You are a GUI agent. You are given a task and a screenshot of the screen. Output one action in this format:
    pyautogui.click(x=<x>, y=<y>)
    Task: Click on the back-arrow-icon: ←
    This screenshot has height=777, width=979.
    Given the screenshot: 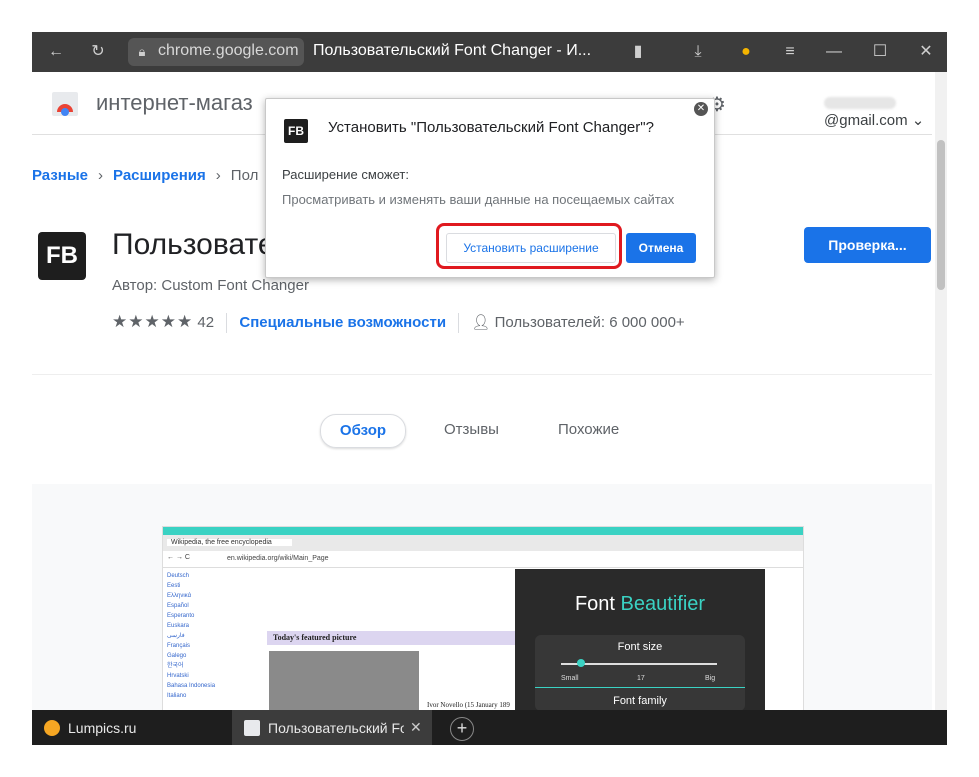 What is the action you would take?
    pyautogui.click(x=56, y=52)
    